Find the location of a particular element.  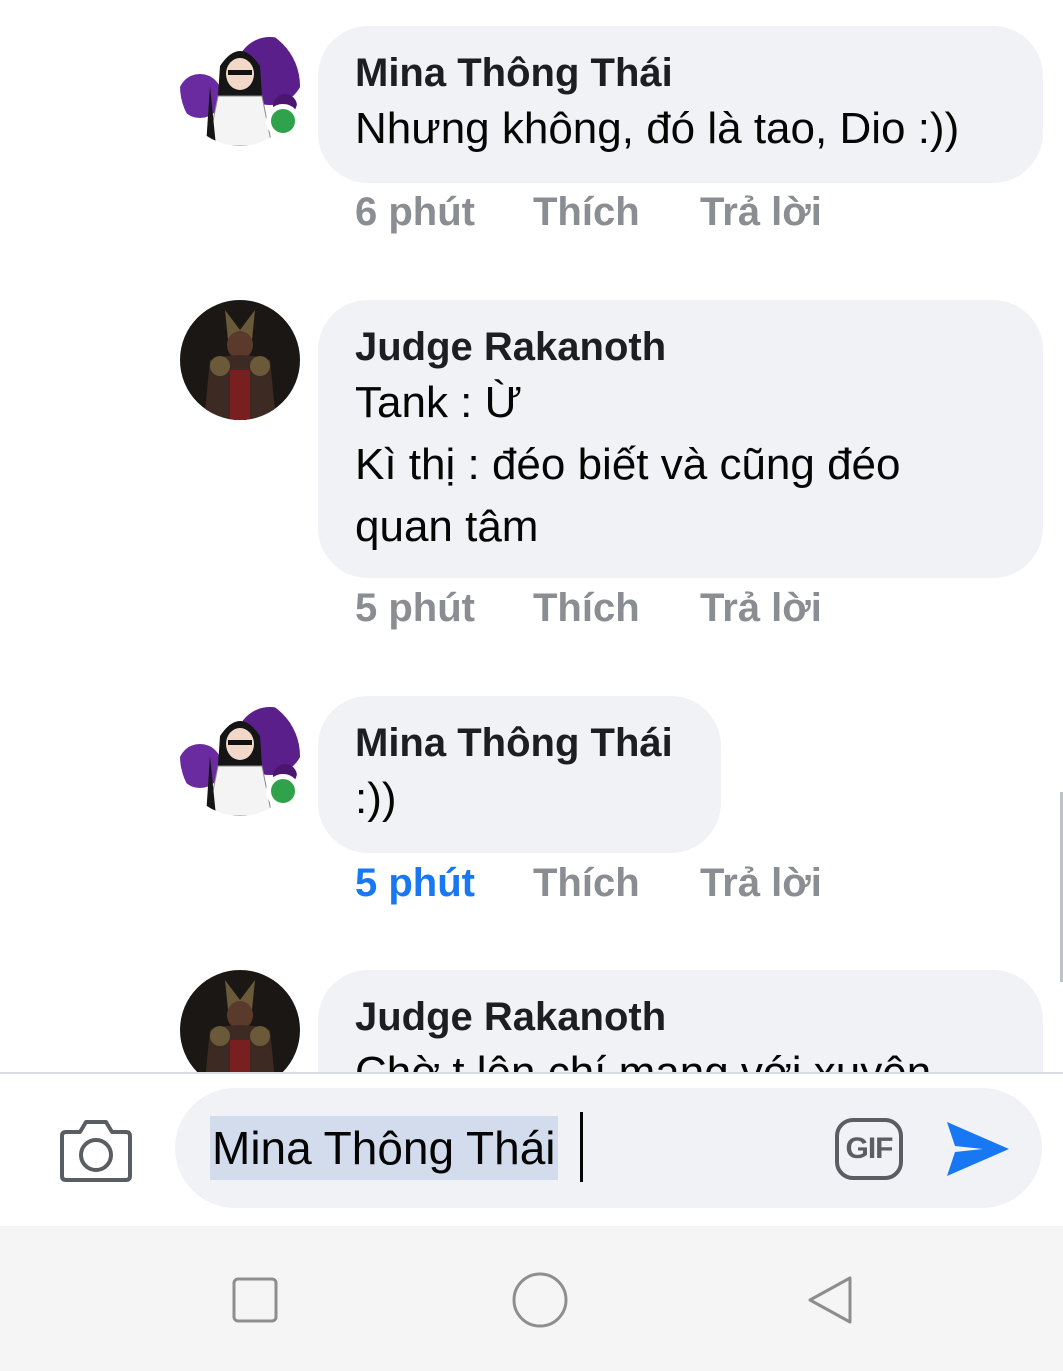

recent-apps-icon is located at coordinates (255, 1300).